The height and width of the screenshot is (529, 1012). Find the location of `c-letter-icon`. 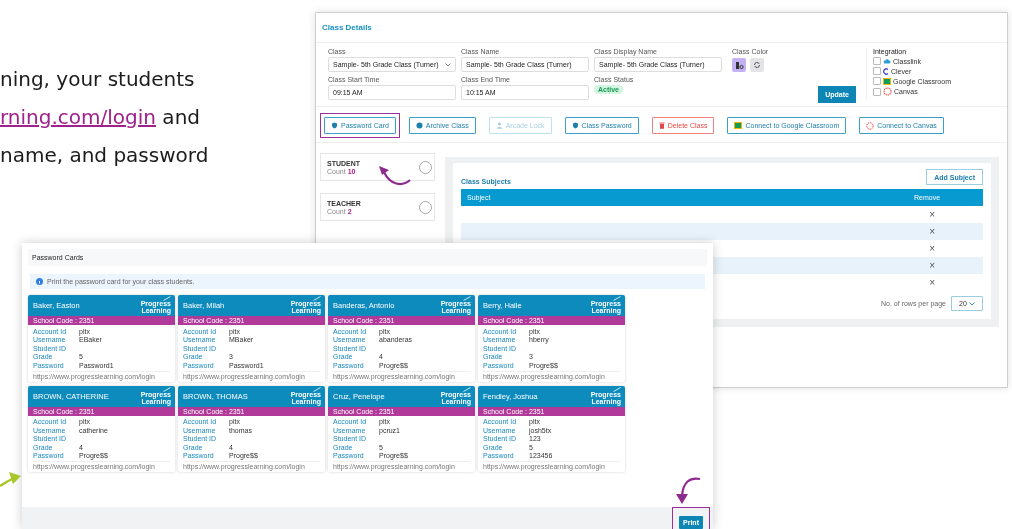

c-letter-icon is located at coordinates (886, 71).